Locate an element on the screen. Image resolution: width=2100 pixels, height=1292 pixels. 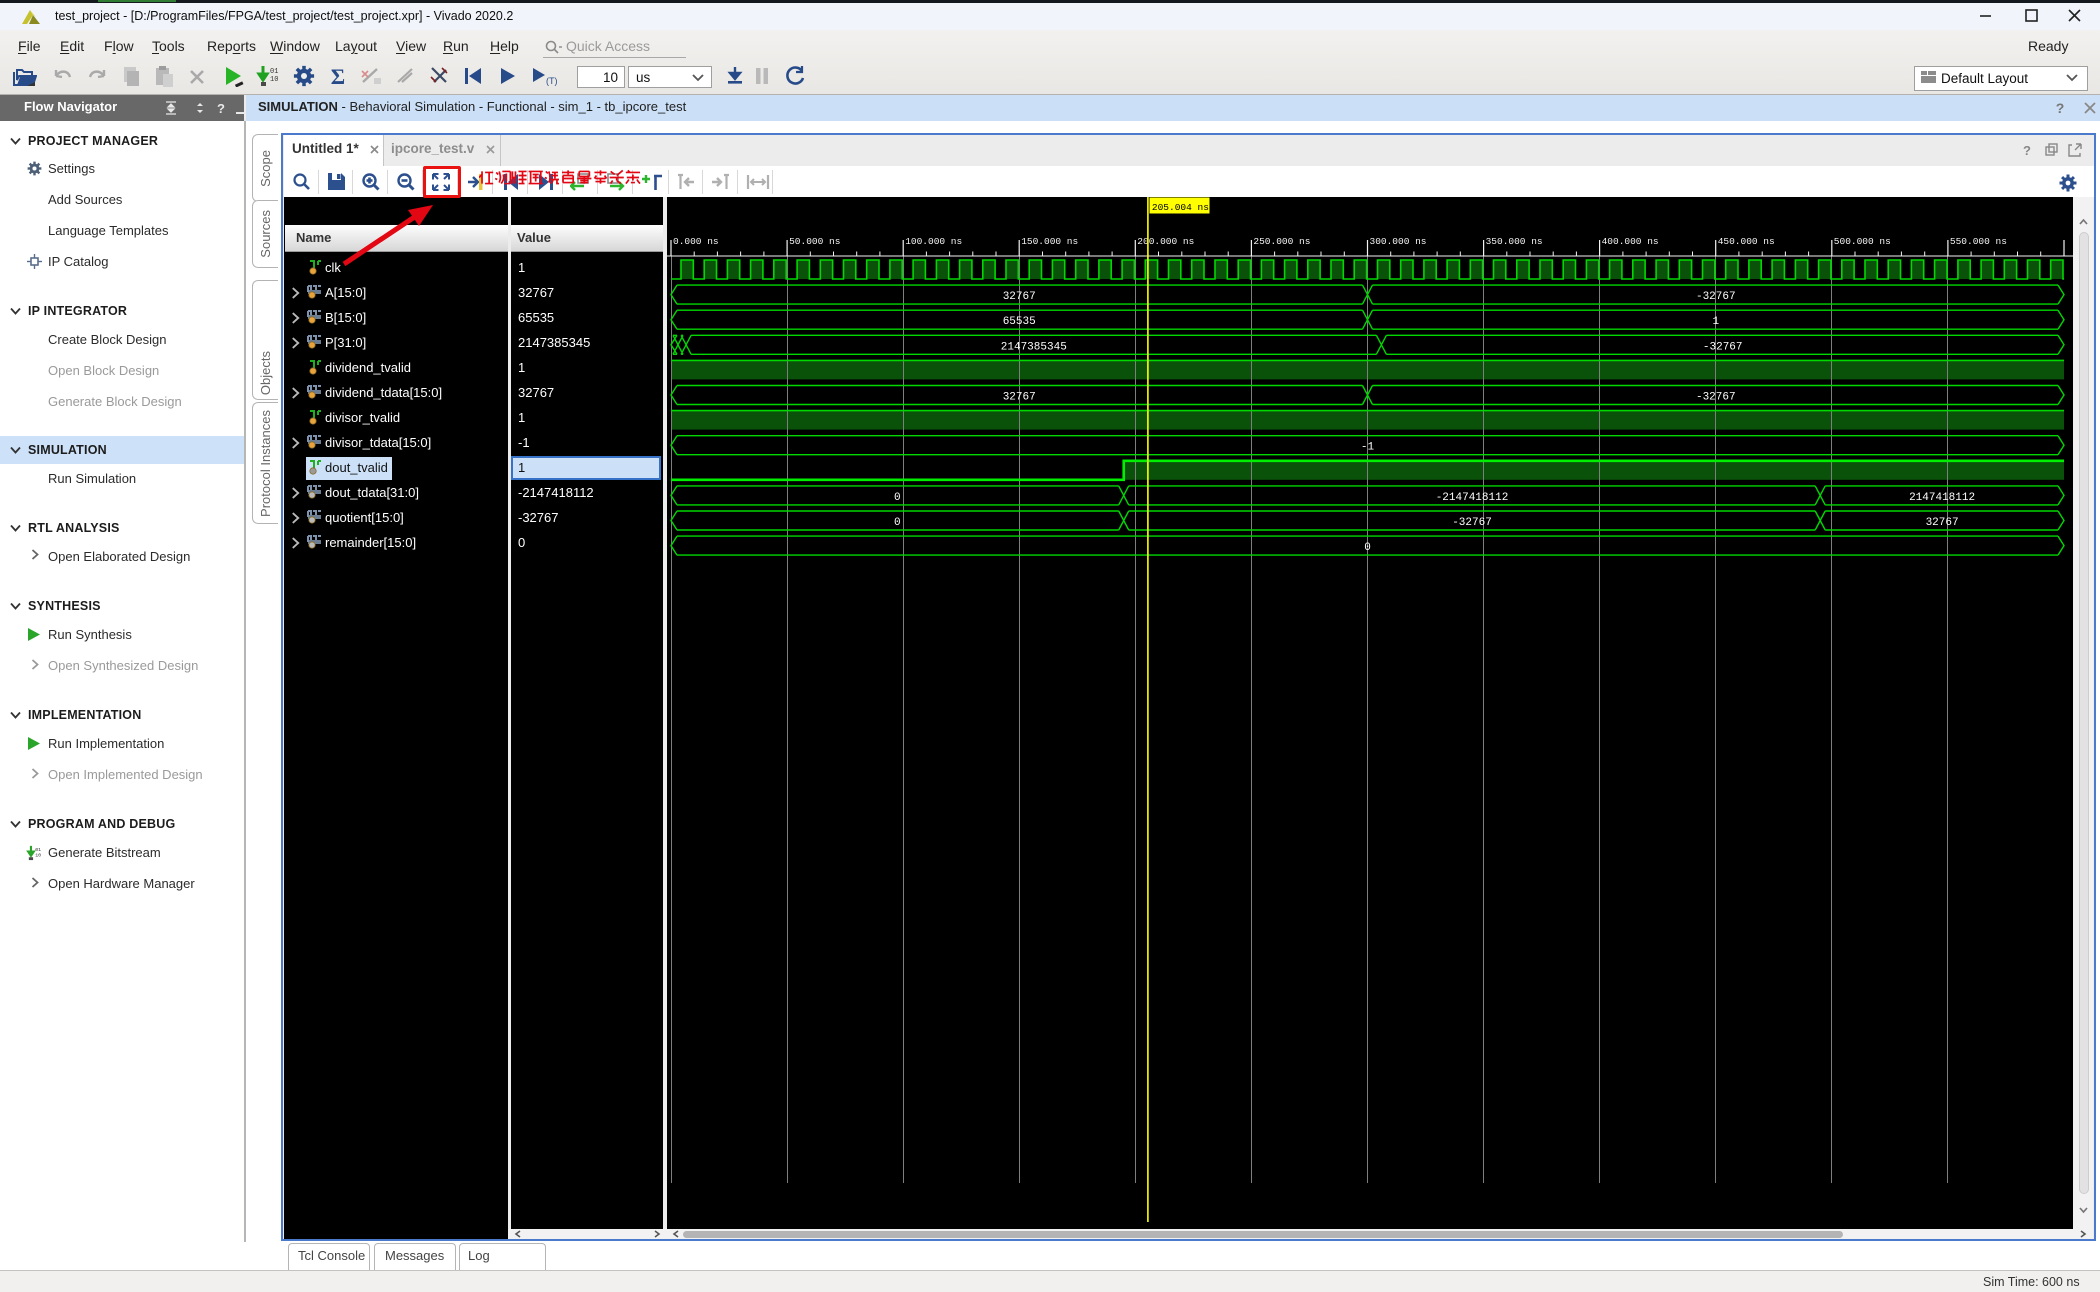
svg-text: -1 is located at coordinates (1368, 448).